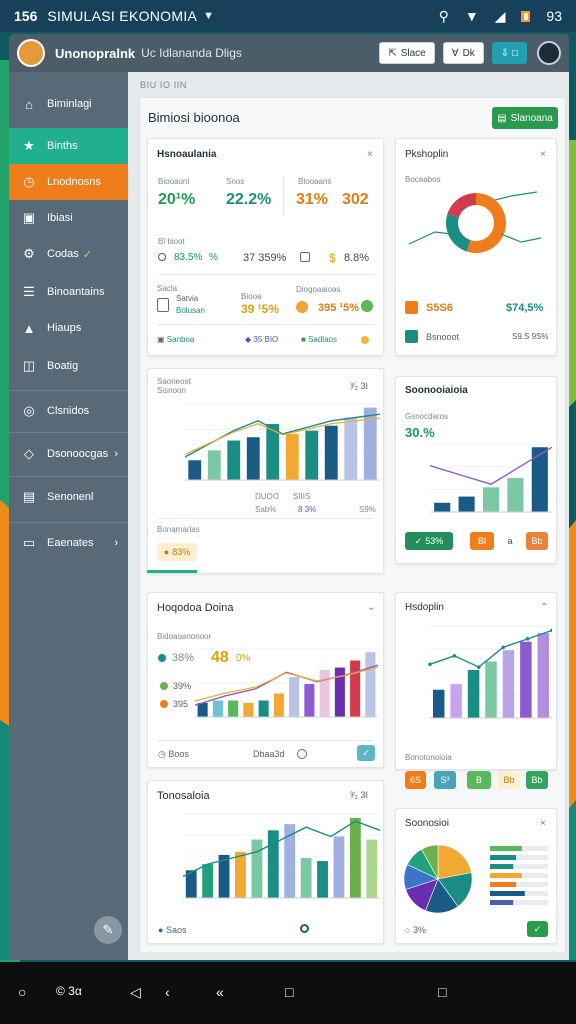  Describe the element at coordinates (302, 496) in the screenshot. I see `axis-label: SIIIS` at that location.